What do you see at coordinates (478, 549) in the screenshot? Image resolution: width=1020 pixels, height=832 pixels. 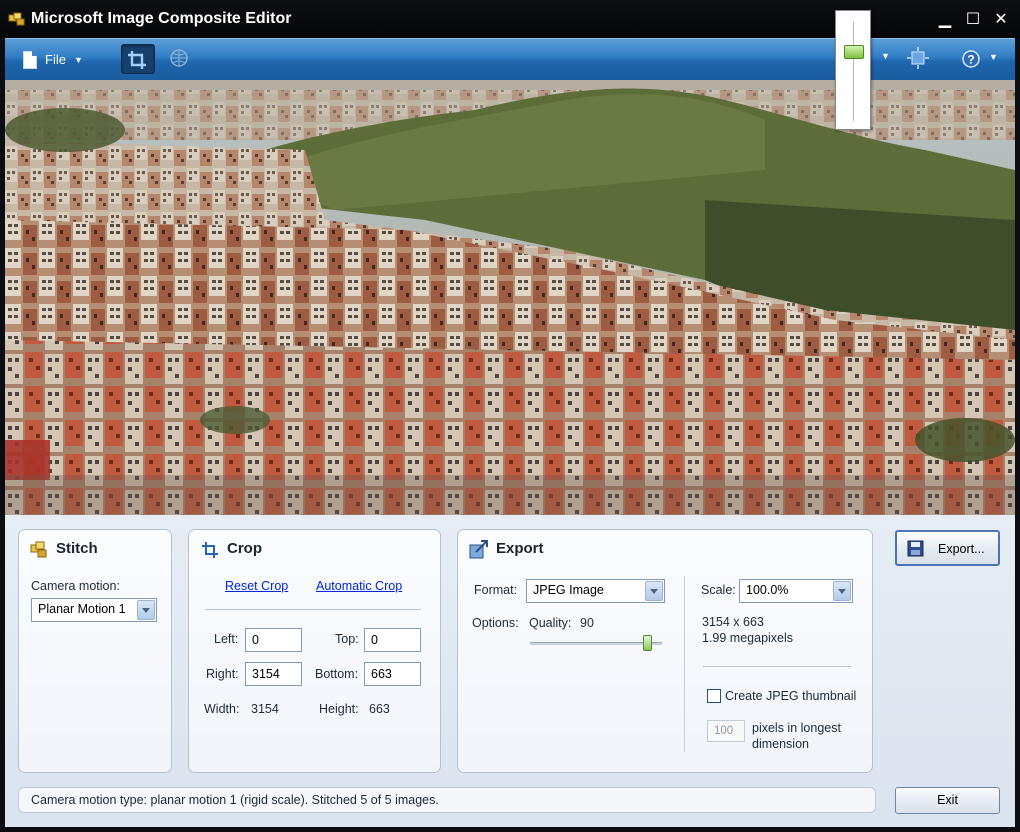 I see `export-icon` at bounding box center [478, 549].